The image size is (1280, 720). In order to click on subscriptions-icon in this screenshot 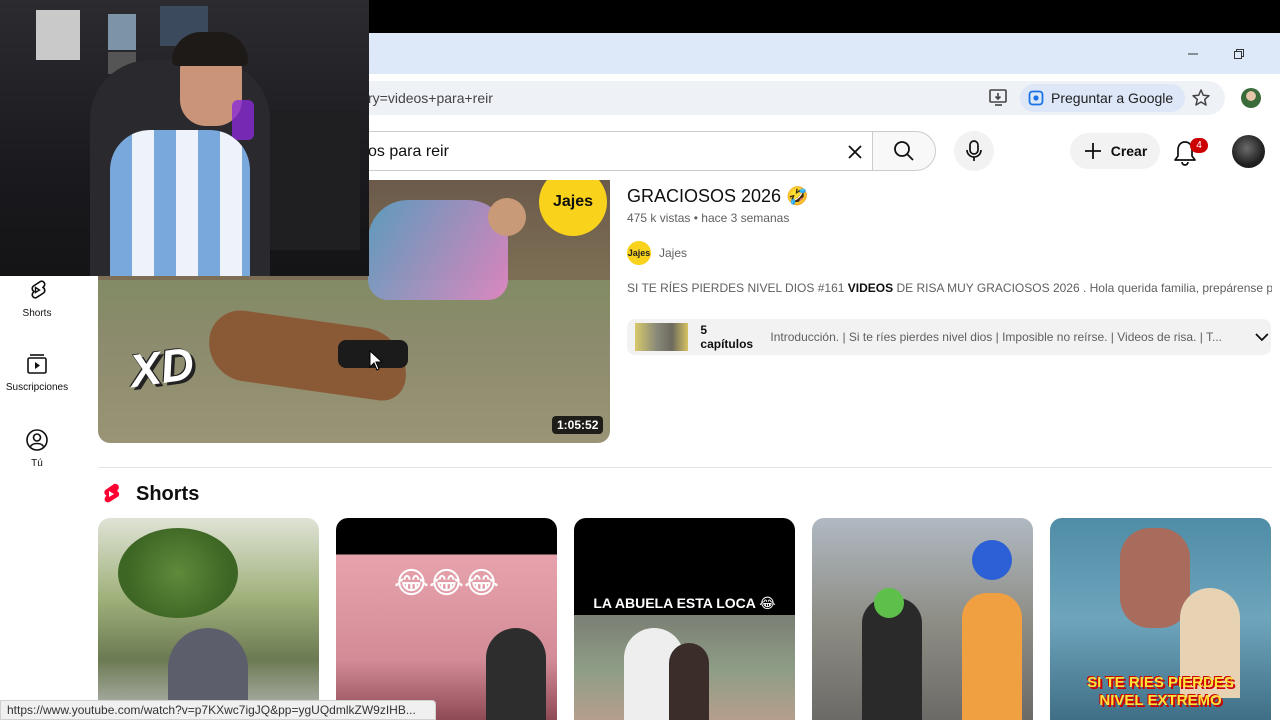, I will do `click(37, 364)`.